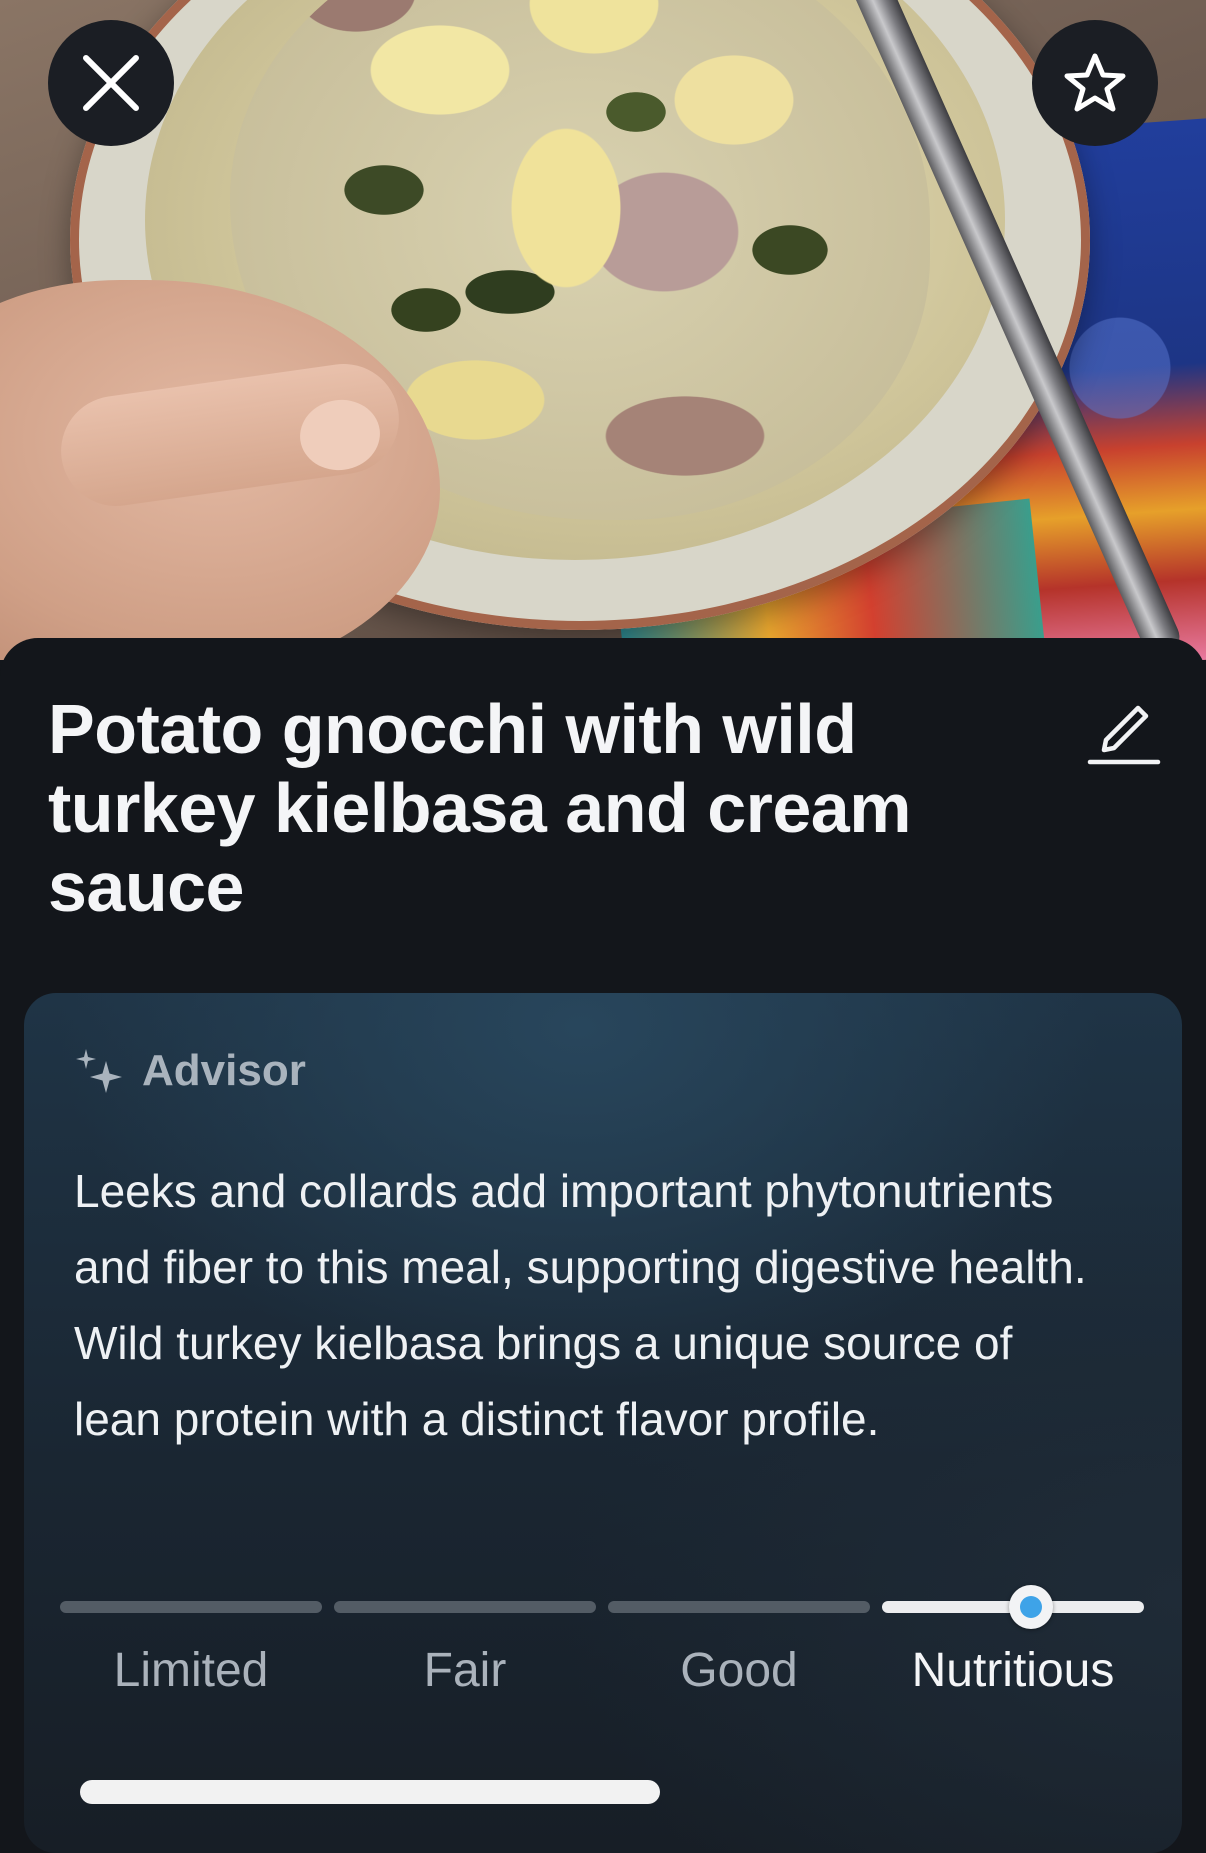 The width and height of the screenshot is (1206, 1853). I want to click on edit-title-button, so click(1124, 728).